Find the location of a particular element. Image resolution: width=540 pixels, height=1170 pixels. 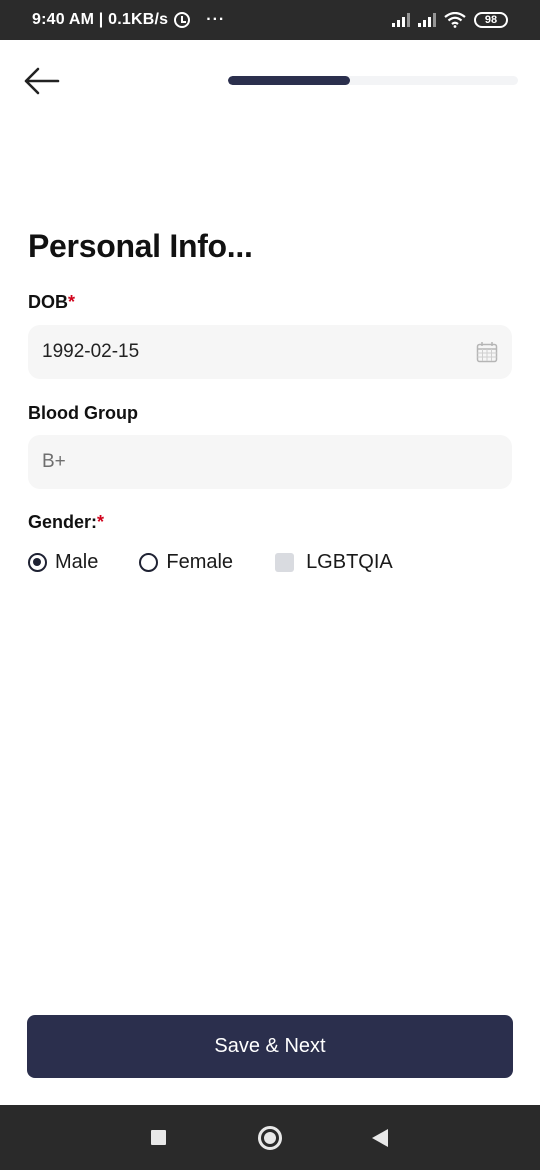

circle-icon is located at coordinates (270, 1137).